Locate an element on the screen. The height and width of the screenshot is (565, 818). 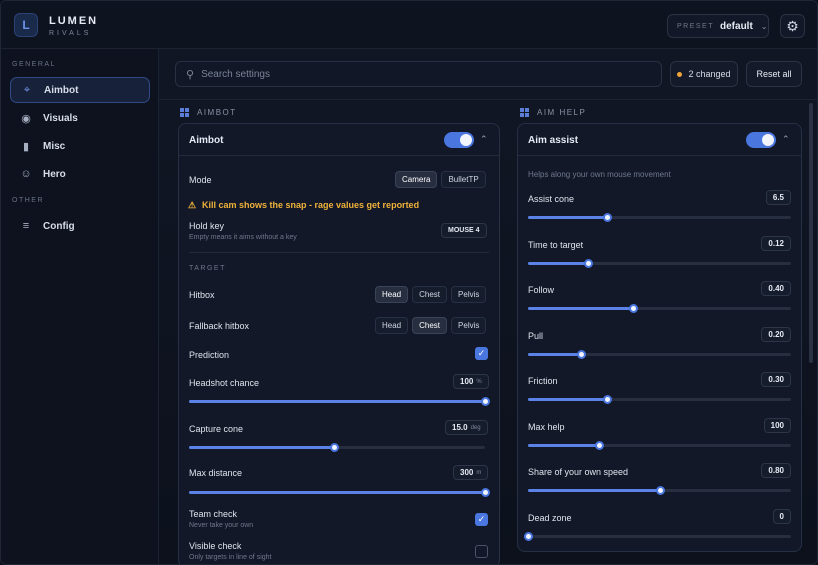
mode-option-camera: Camera is located at coordinates (416, 179).